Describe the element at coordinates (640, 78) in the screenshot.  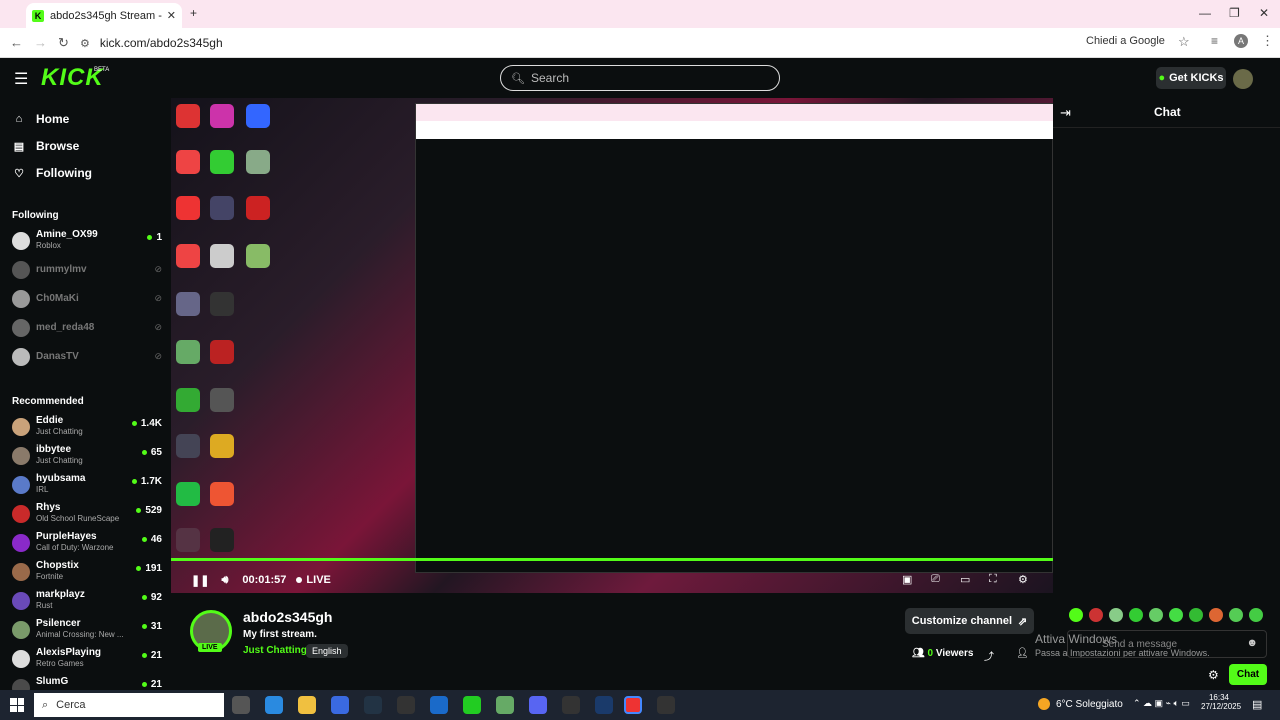
I see `search-input: 🔍︎ Search` at that location.